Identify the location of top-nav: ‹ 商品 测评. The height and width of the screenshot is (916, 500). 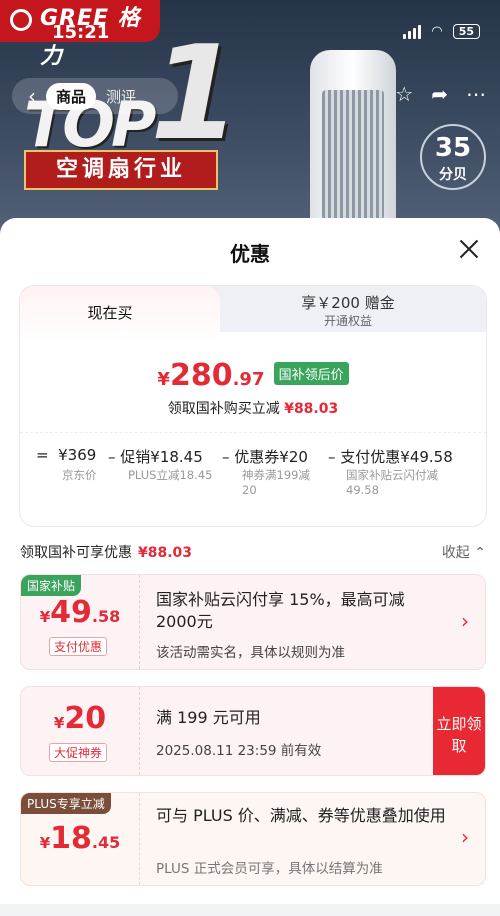
(95, 96).